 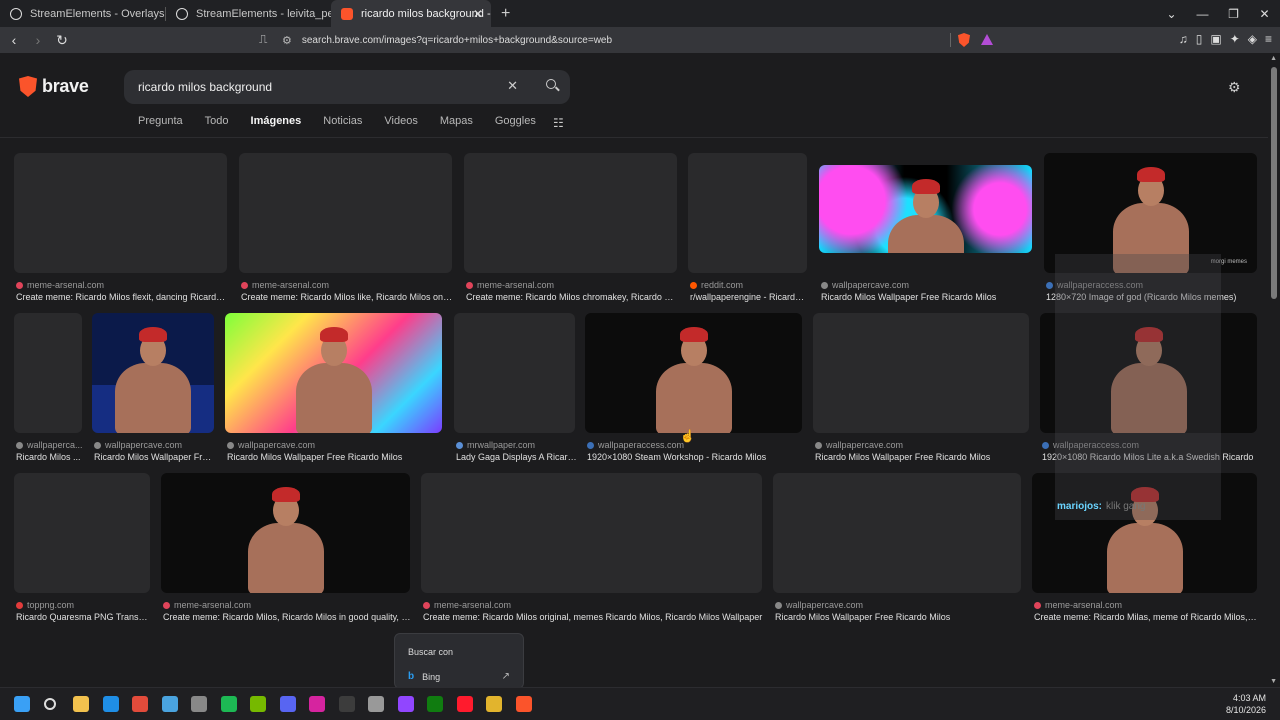 What do you see at coordinates (84, 605) in the screenshot?
I see `result-source: toppng.com` at bounding box center [84, 605].